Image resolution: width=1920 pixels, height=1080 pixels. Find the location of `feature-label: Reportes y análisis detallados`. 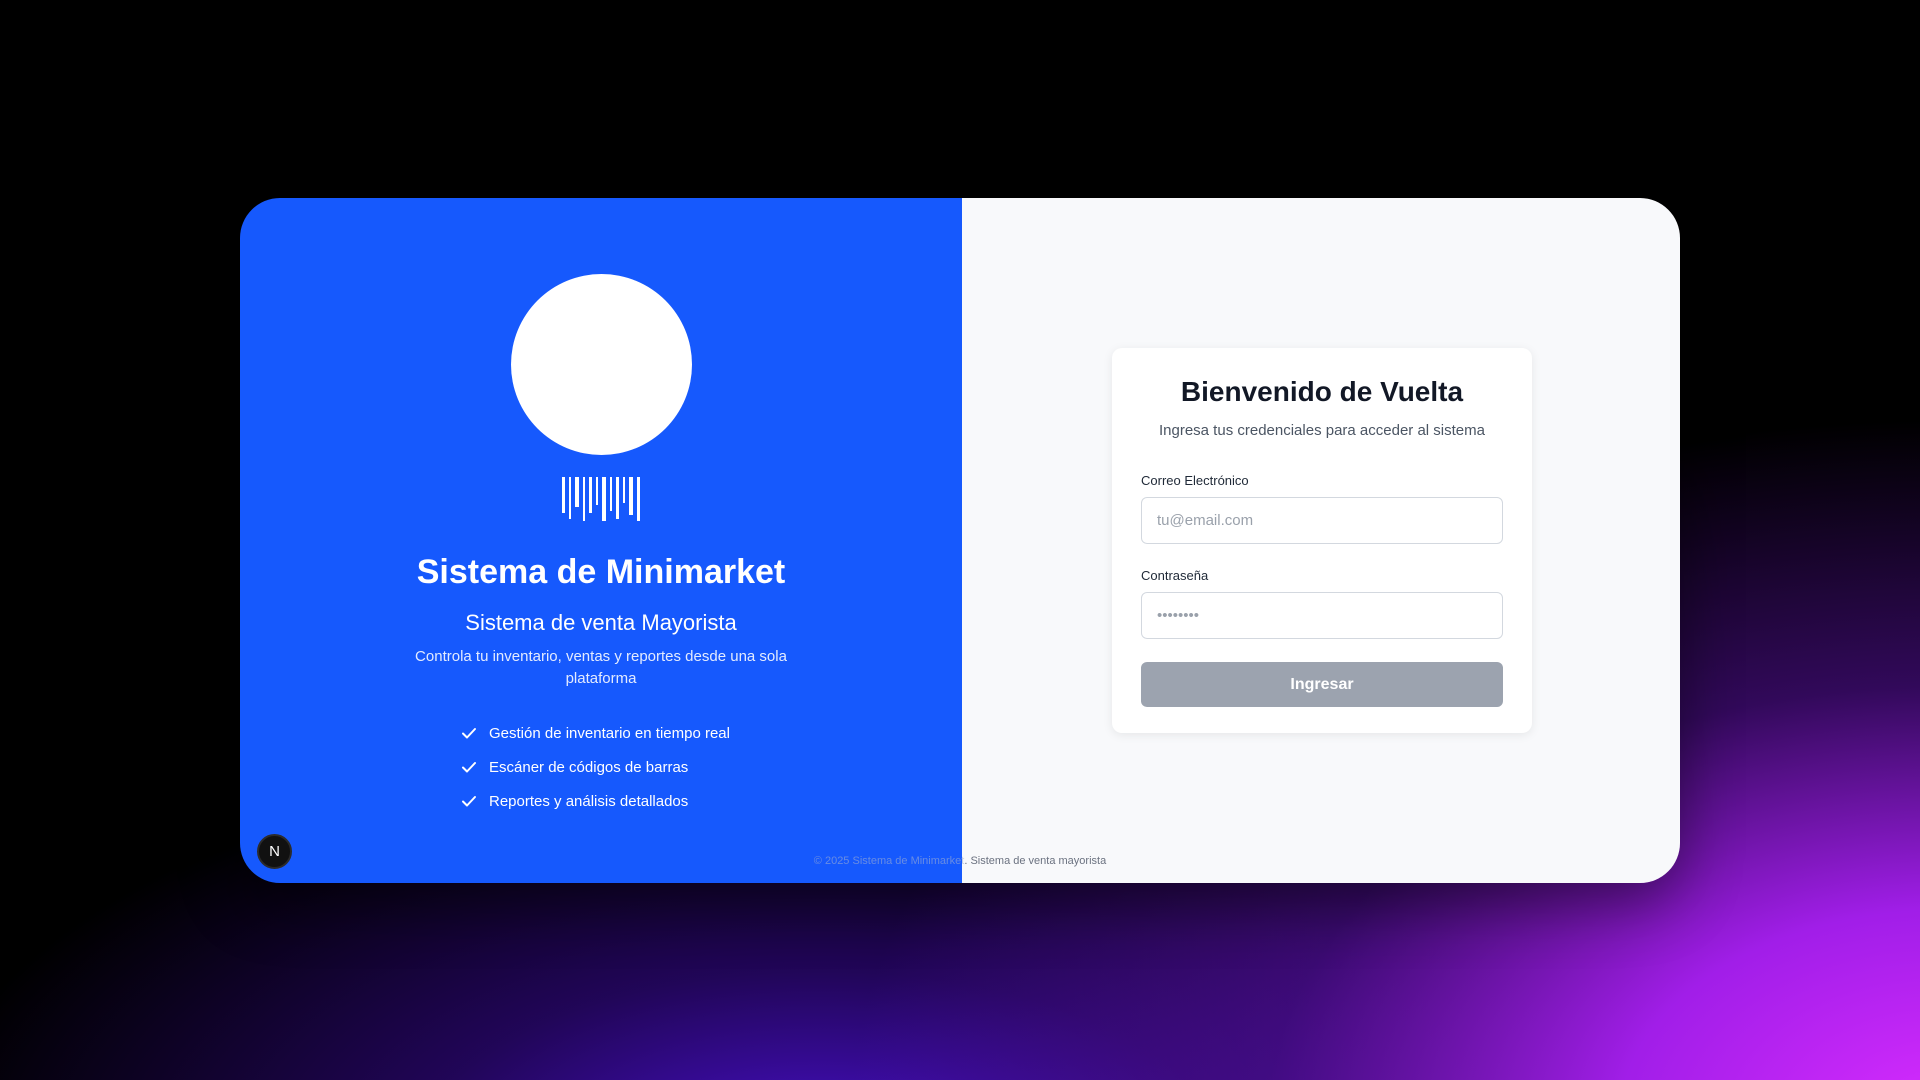

feature-label: Reportes y análisis detallados is located at coordinates (589, 801).